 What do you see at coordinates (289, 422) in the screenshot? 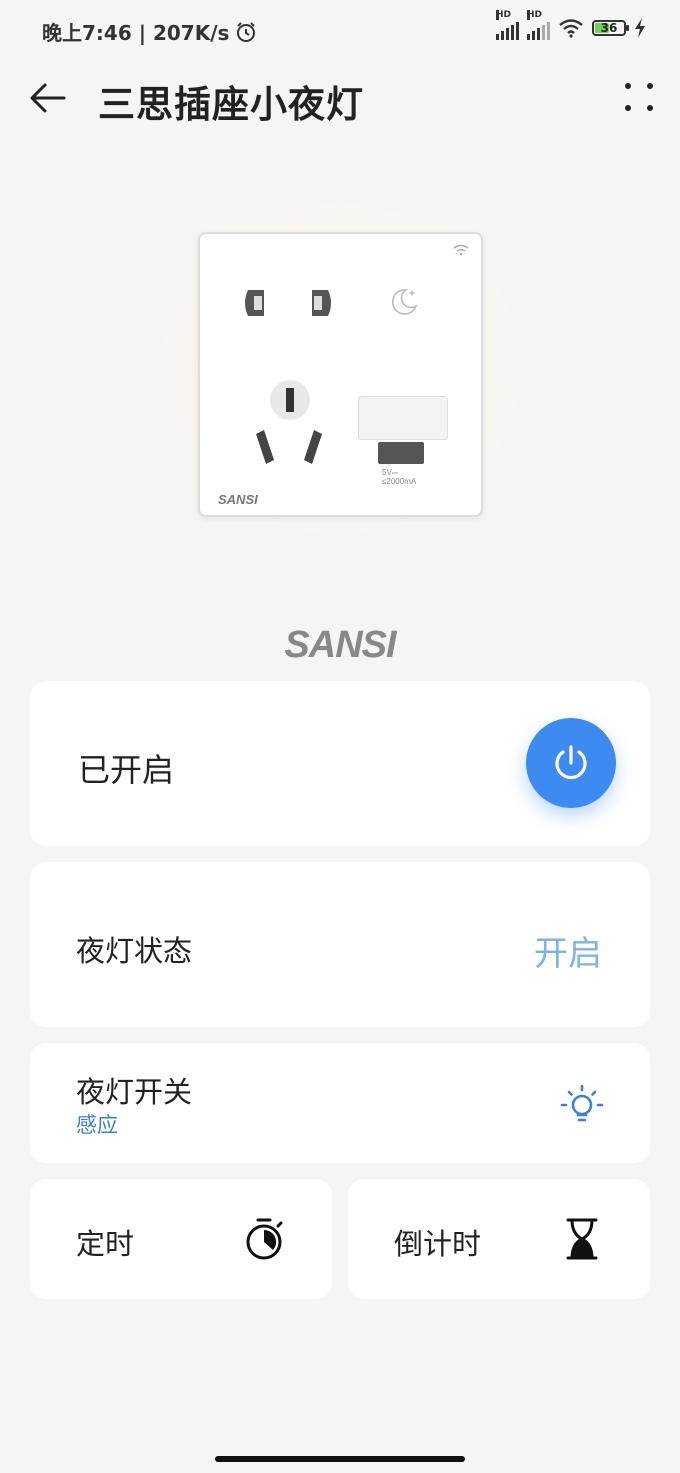
I see `three-pin-socket-icon` at bounding box center [289, 422].